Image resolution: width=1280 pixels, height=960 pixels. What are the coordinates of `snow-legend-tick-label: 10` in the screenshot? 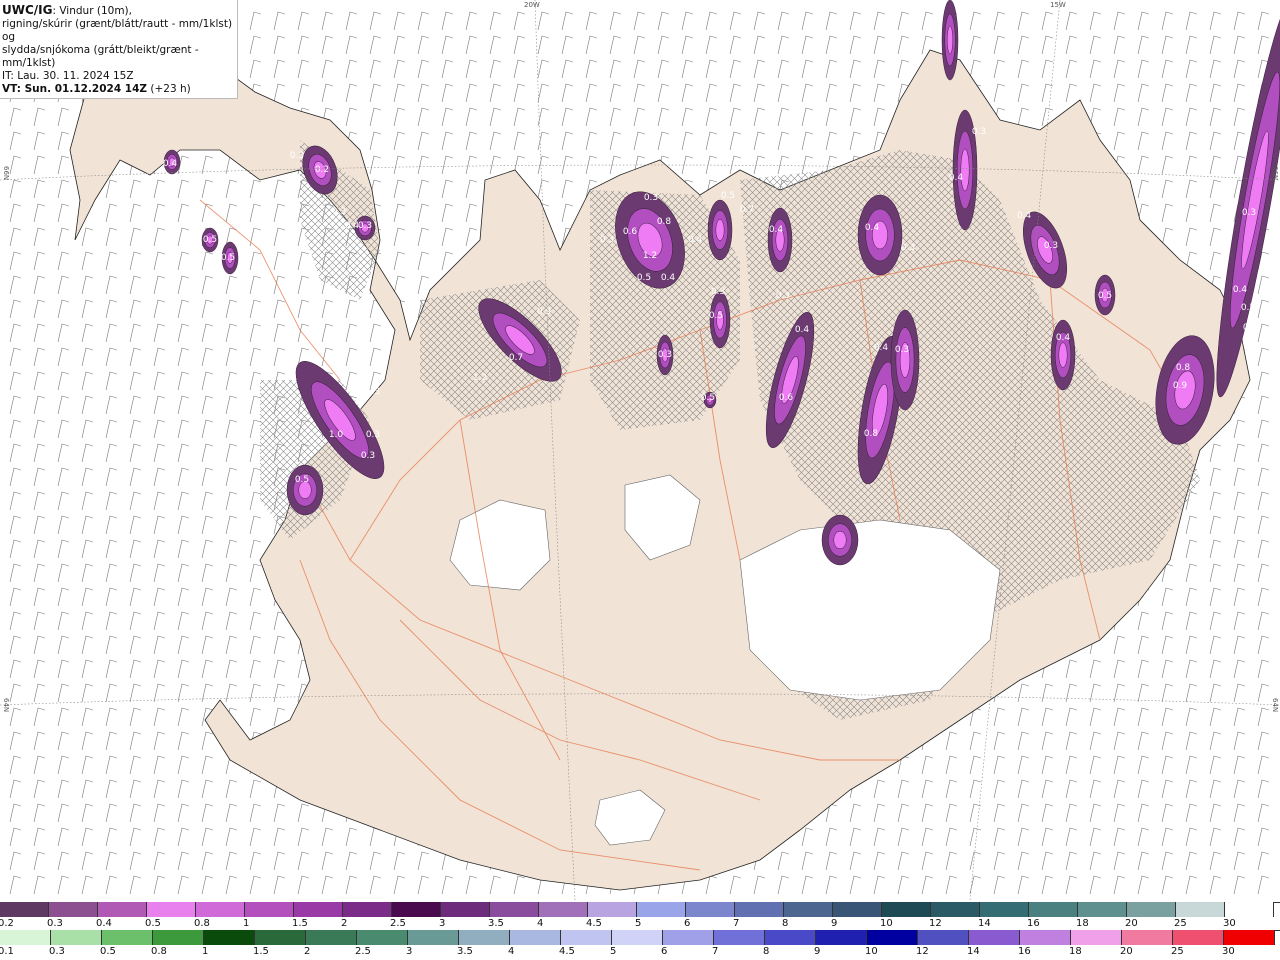 It's located at (886, 923).